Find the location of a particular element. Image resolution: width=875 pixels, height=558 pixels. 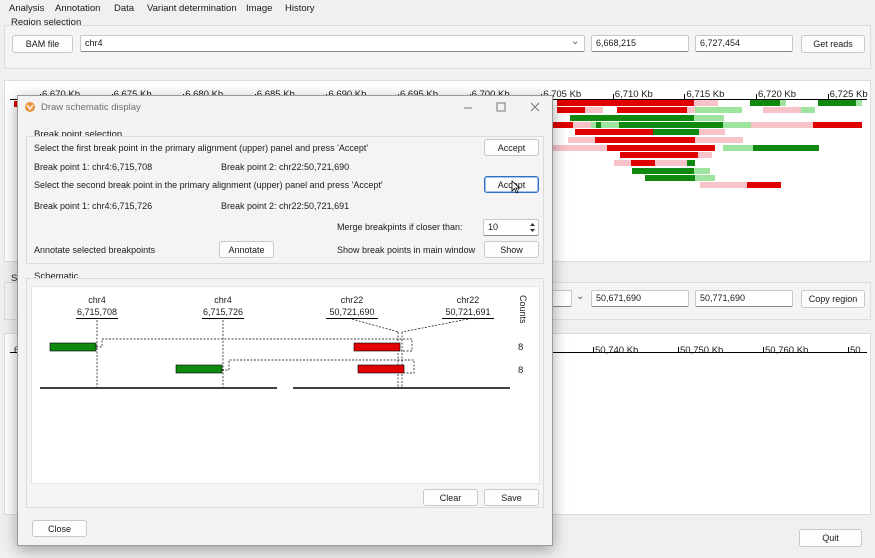

minimize-icon is located at coordinates (468, 108).